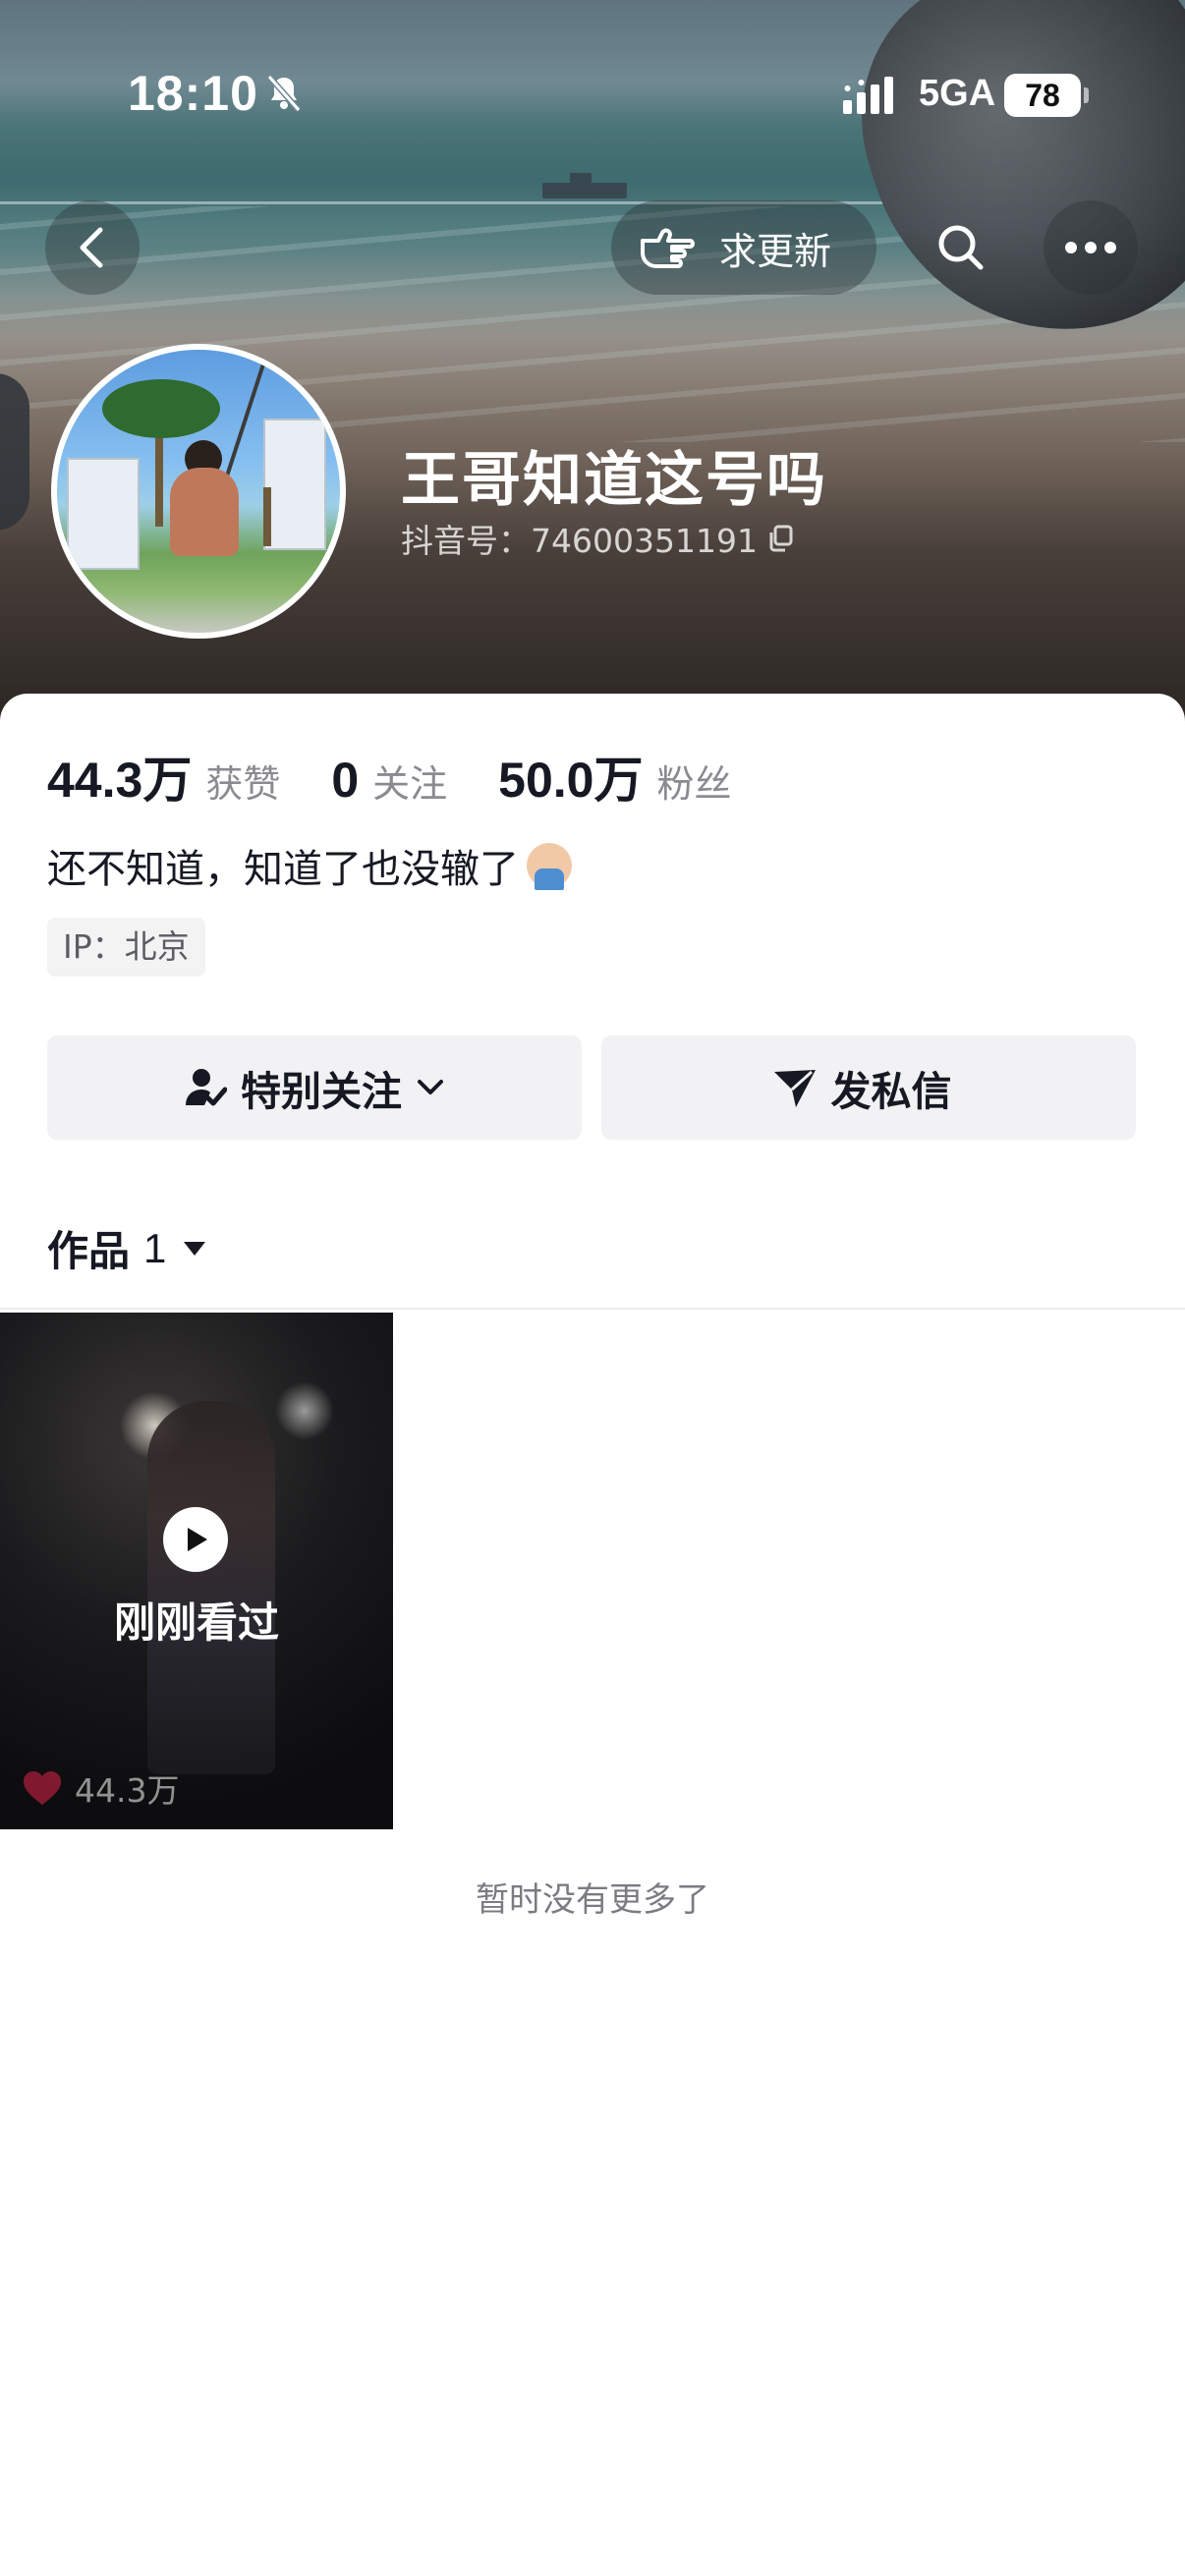 This screenshot has height=2576, width=1185. What do you see at coordinates (243, 784) in the screenshot?
I see `stat-label: 获赞` at bounding box center [243, 784].